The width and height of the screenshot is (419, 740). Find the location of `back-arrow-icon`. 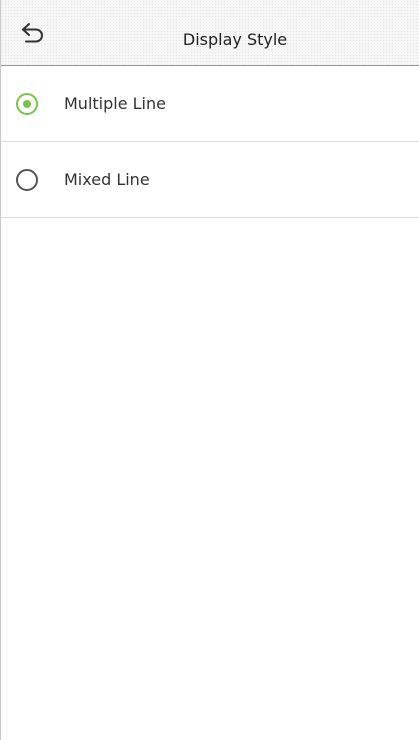

back-arrow-icon is located at coordinates (32, 33).